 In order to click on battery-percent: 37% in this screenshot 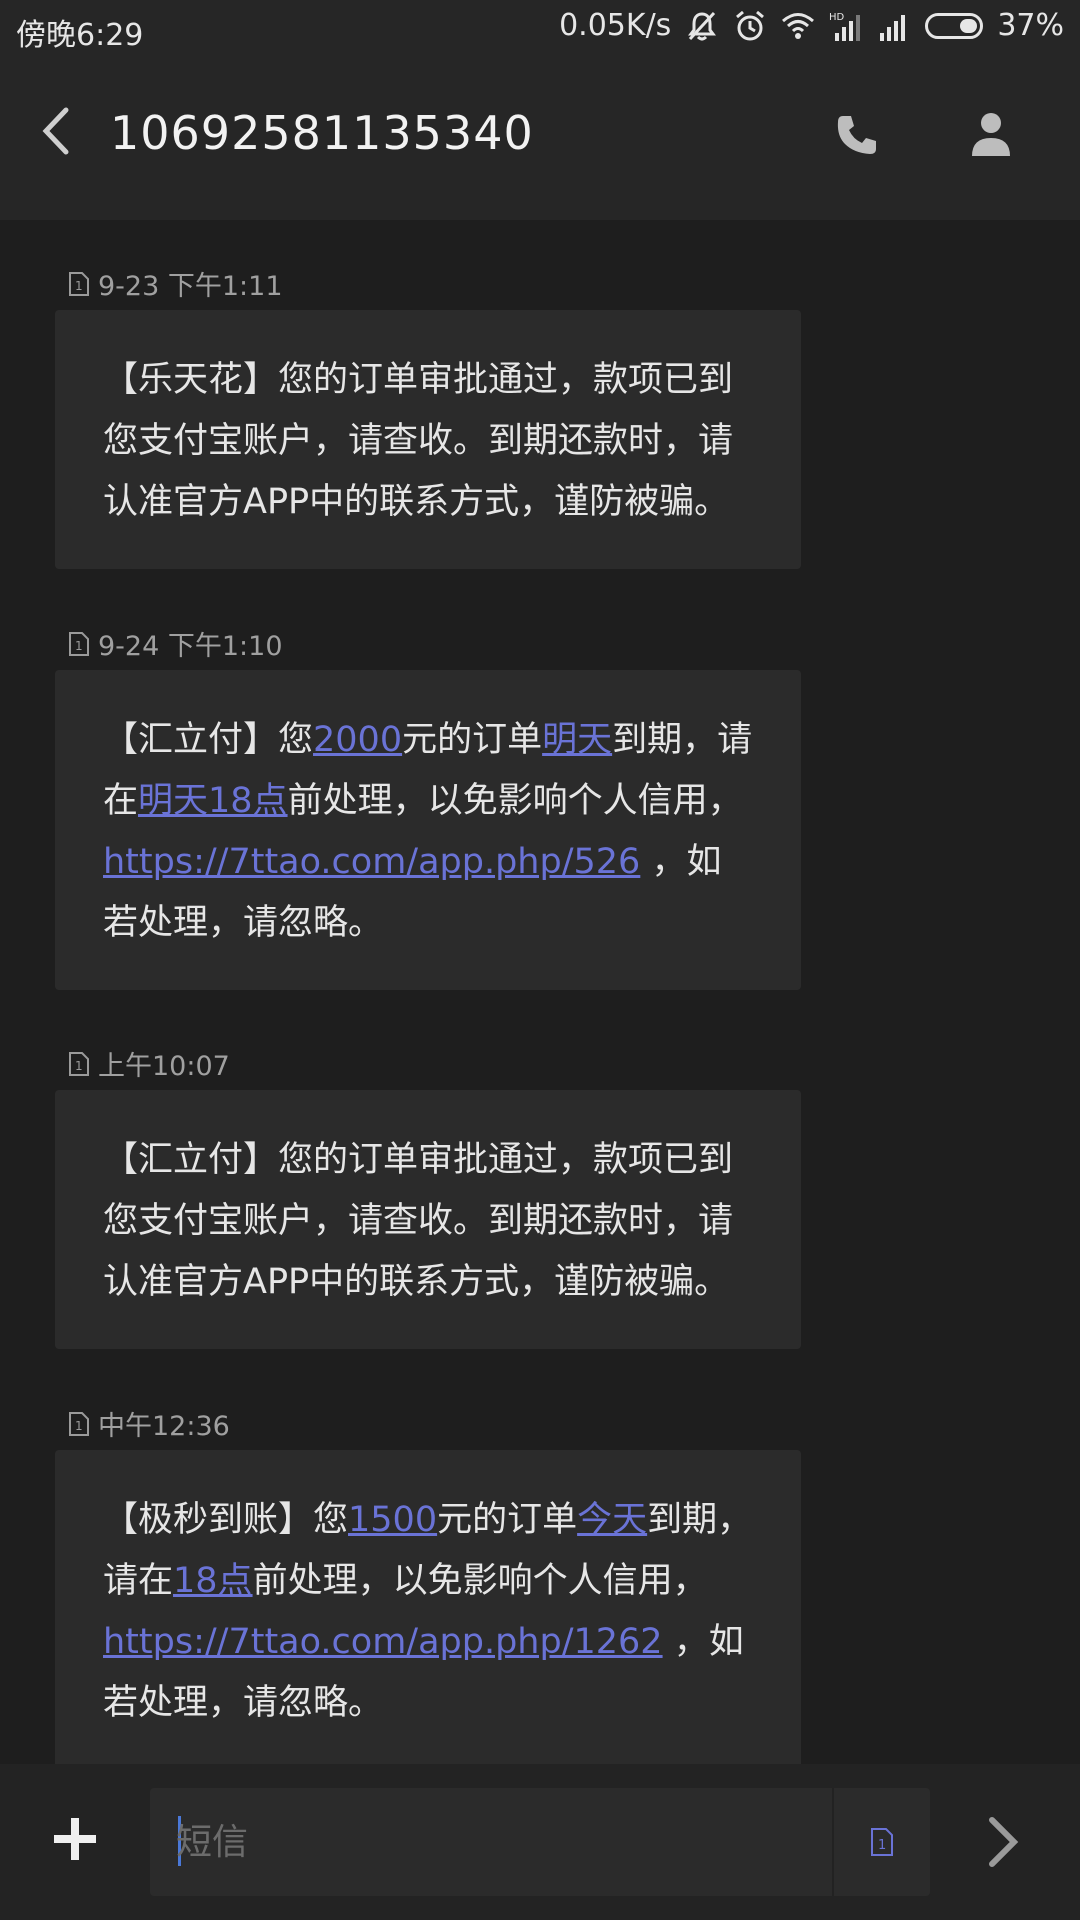, I will do `click(1030, 25)`.